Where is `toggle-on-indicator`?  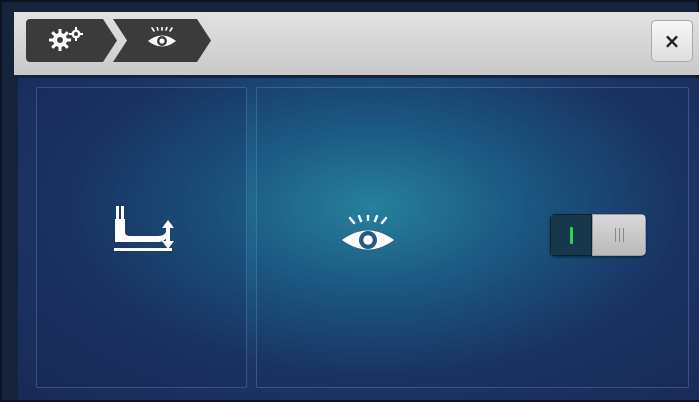 toggle-on-indicator is located at coordinates (571, 235).